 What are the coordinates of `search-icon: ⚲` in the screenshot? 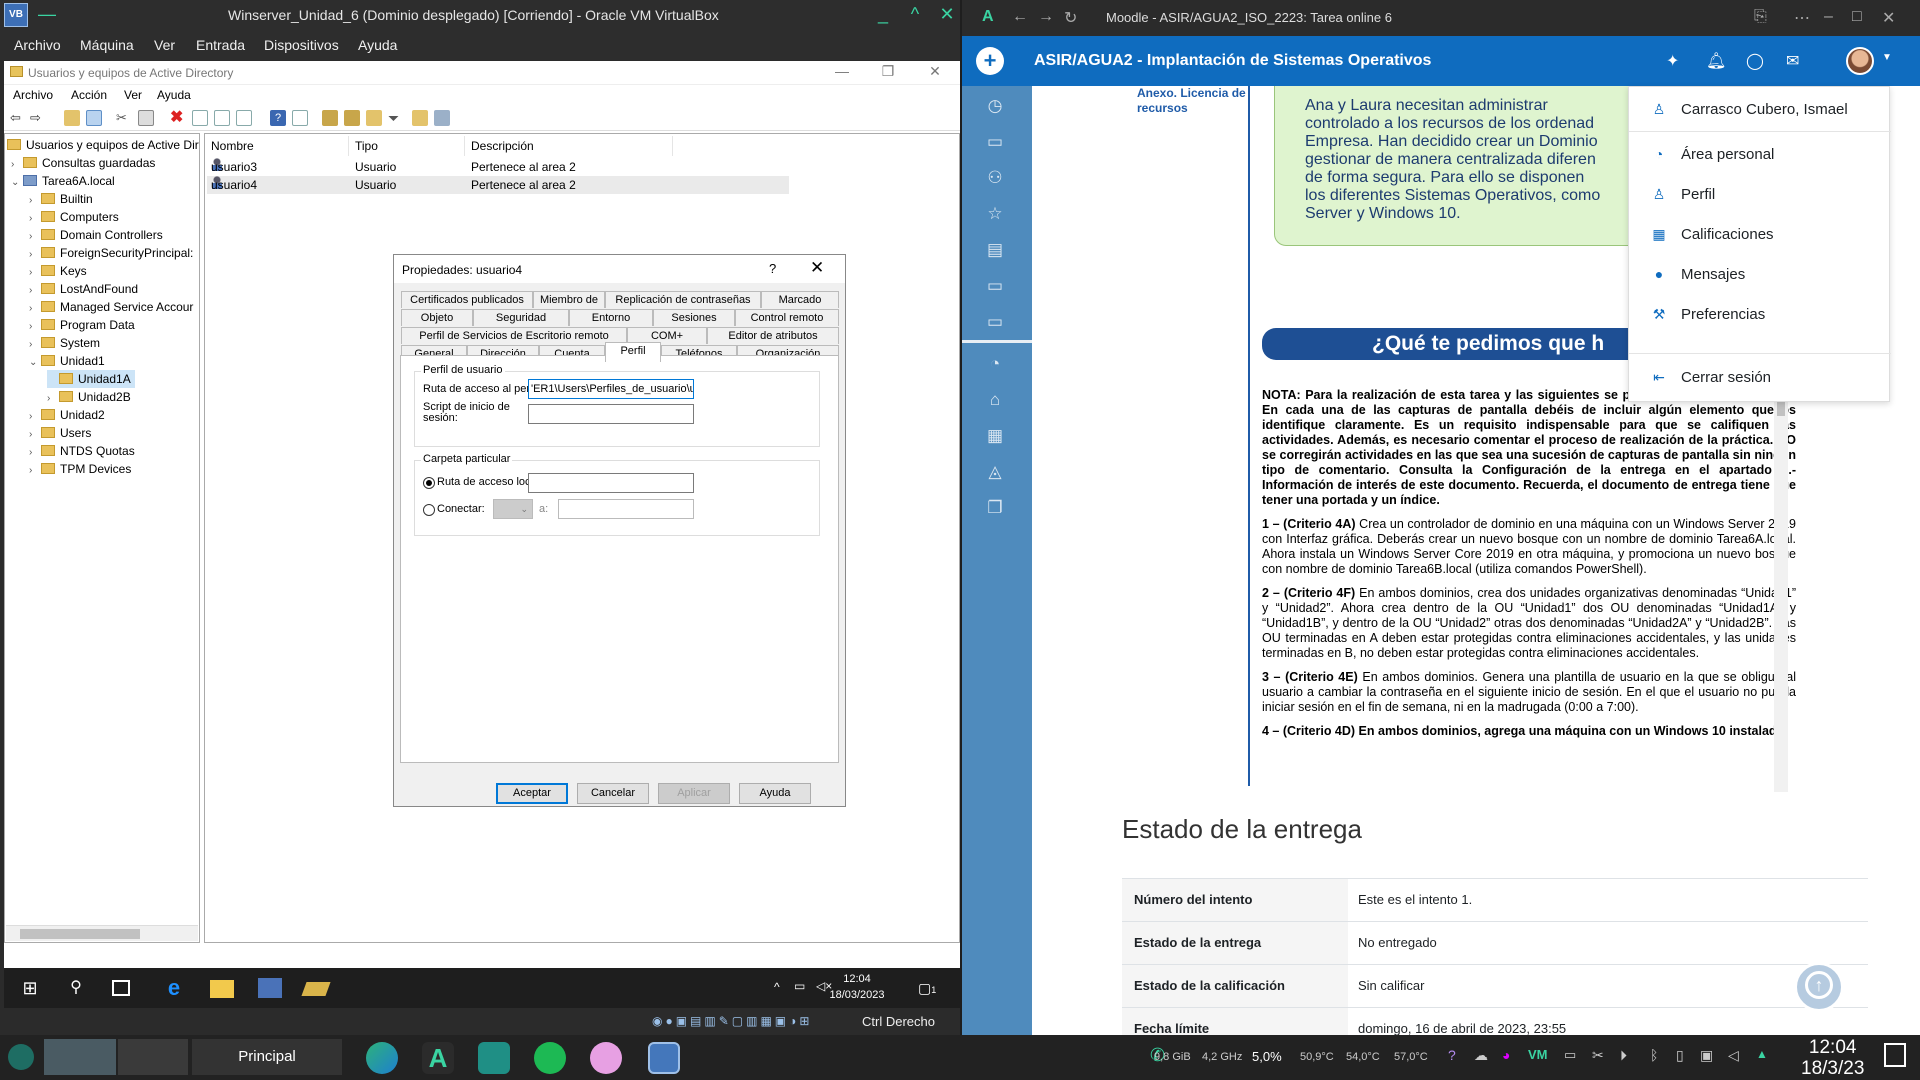 It's located at (76, 988).